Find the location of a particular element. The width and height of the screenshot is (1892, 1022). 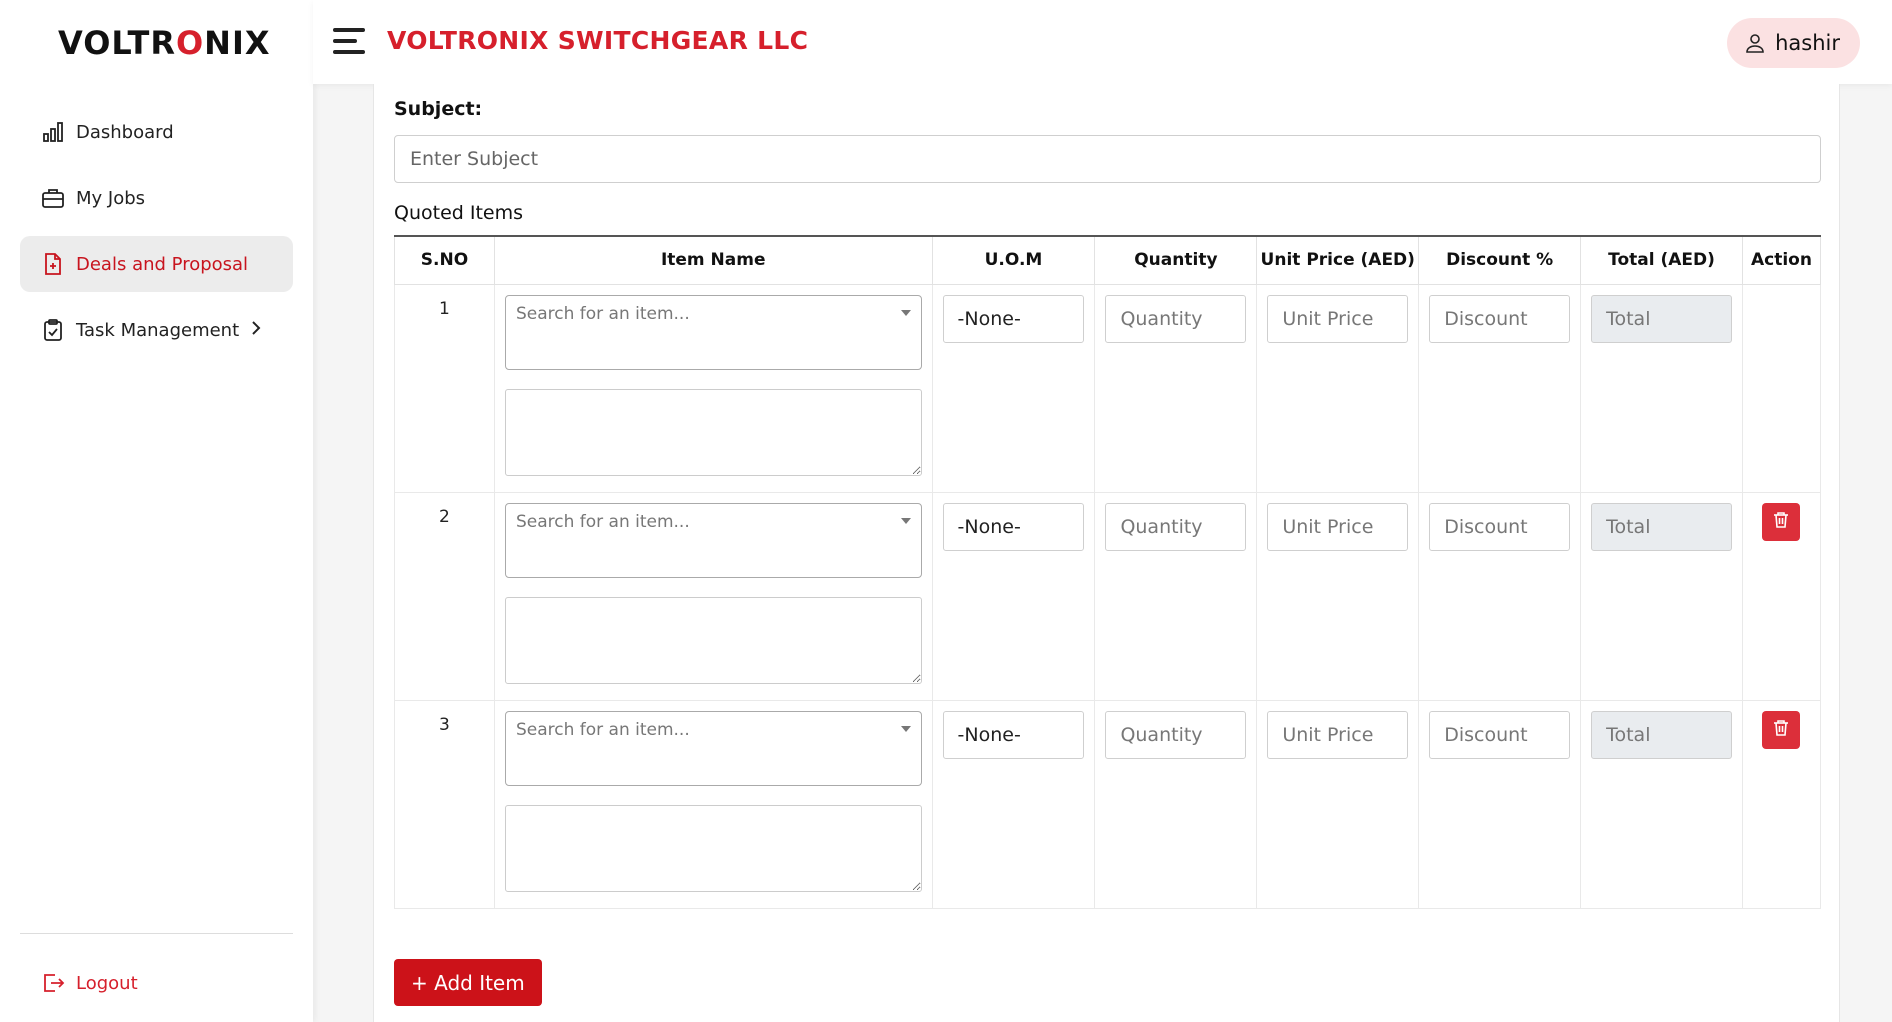

sidebar-item-deals-and-proposal: Deals and Proposal is located at coordinates (156, 264).